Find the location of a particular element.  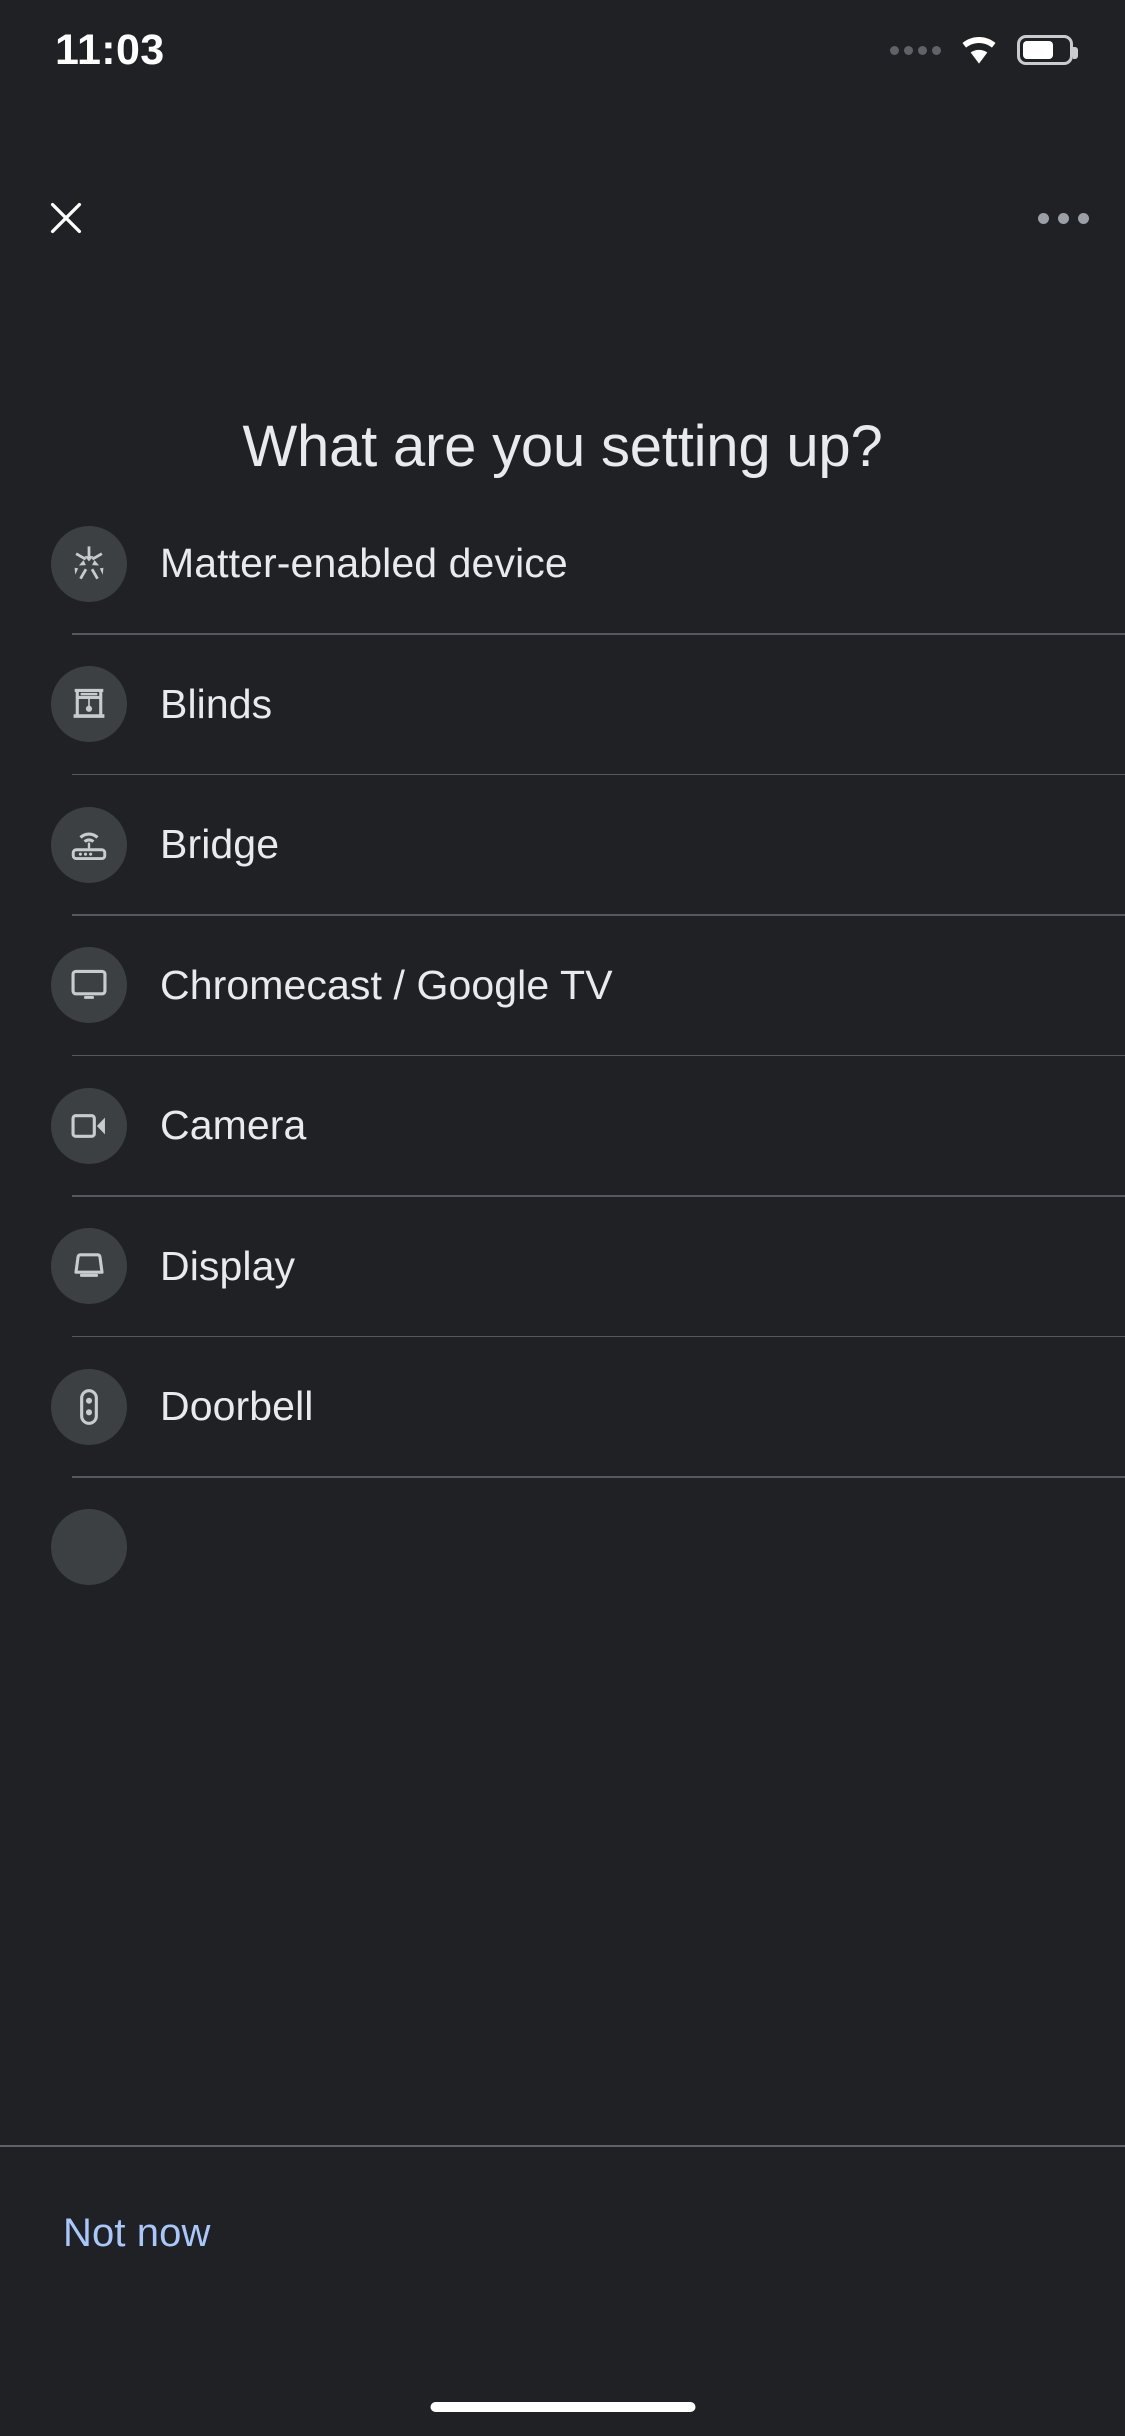

status-bar-clock: 11:03 is located at coordinates (110, 49).